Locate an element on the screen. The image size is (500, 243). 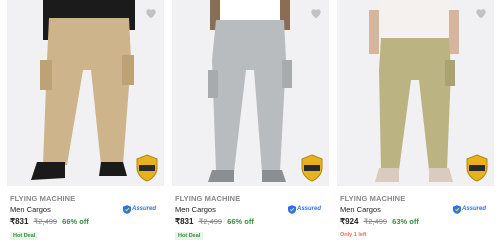
selling-price: ₹924 is located at coordinates (349, 221).